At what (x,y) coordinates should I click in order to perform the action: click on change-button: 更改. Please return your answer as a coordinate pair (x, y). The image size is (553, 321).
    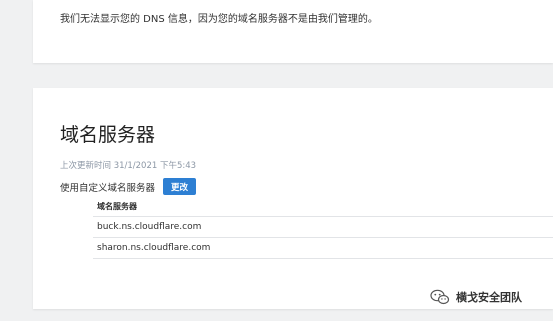
    Looking at the image, I should click on (180, 186).